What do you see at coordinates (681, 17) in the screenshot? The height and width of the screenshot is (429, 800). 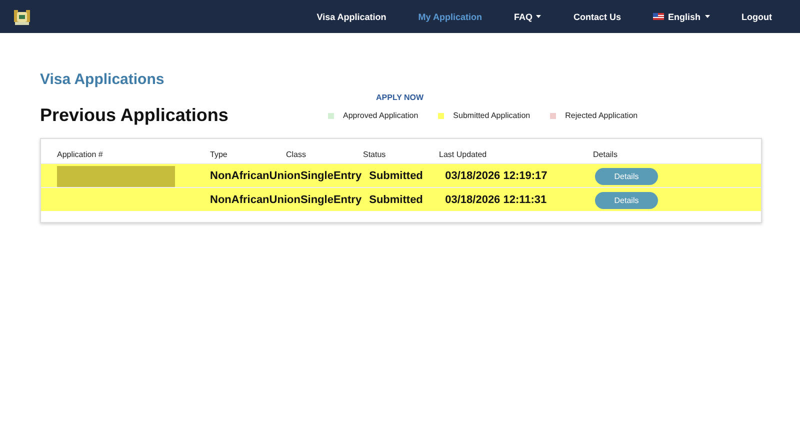 I see `nav-link: English` at bounding box center [681, 17].